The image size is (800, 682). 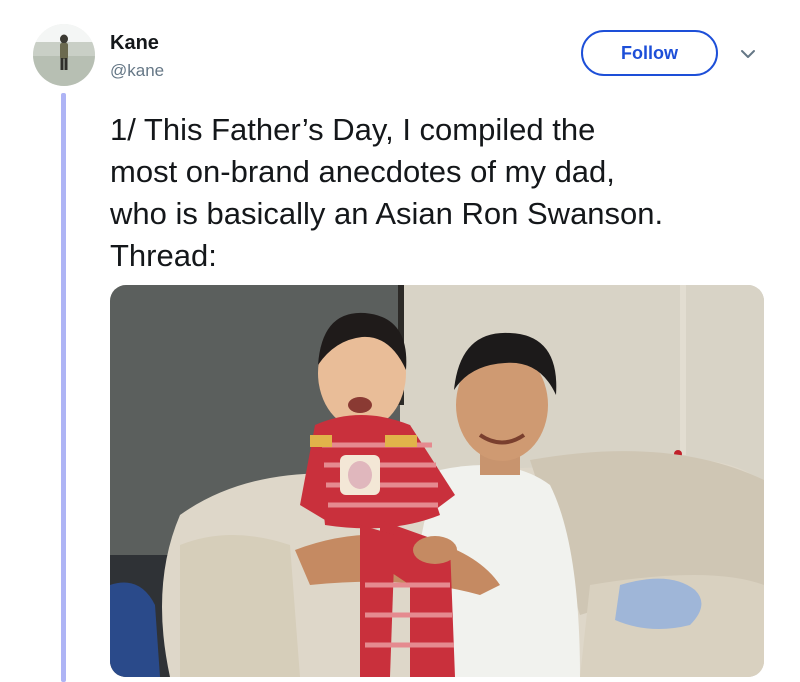 I want to click on more-options-button, so click(x=748, y=54).